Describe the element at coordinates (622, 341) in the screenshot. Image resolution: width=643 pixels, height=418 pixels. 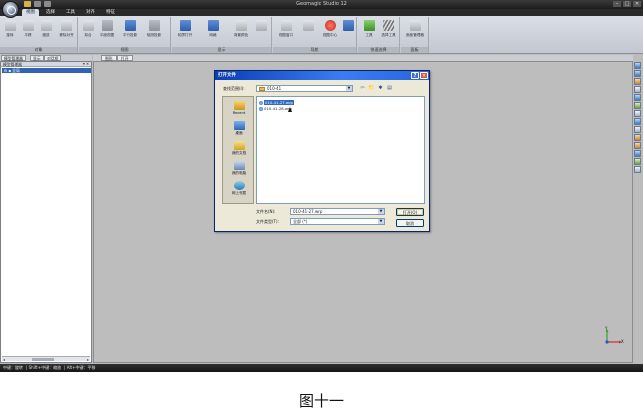
I see `axis-x-label: X` at that location.